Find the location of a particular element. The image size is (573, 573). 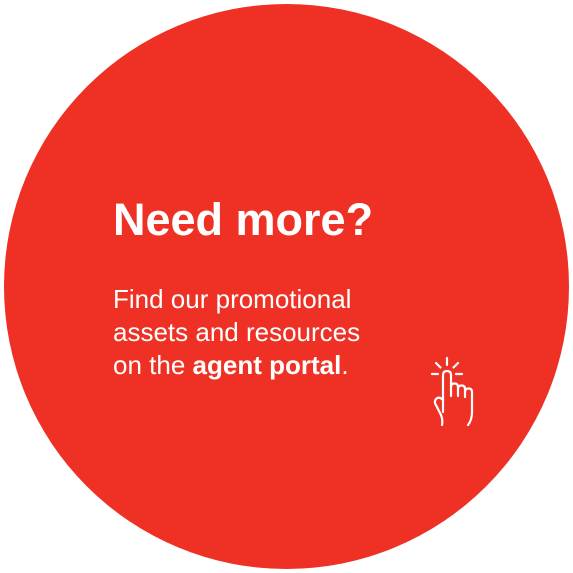

body-line-2: assets and resources is located at coordinates (237, 332).